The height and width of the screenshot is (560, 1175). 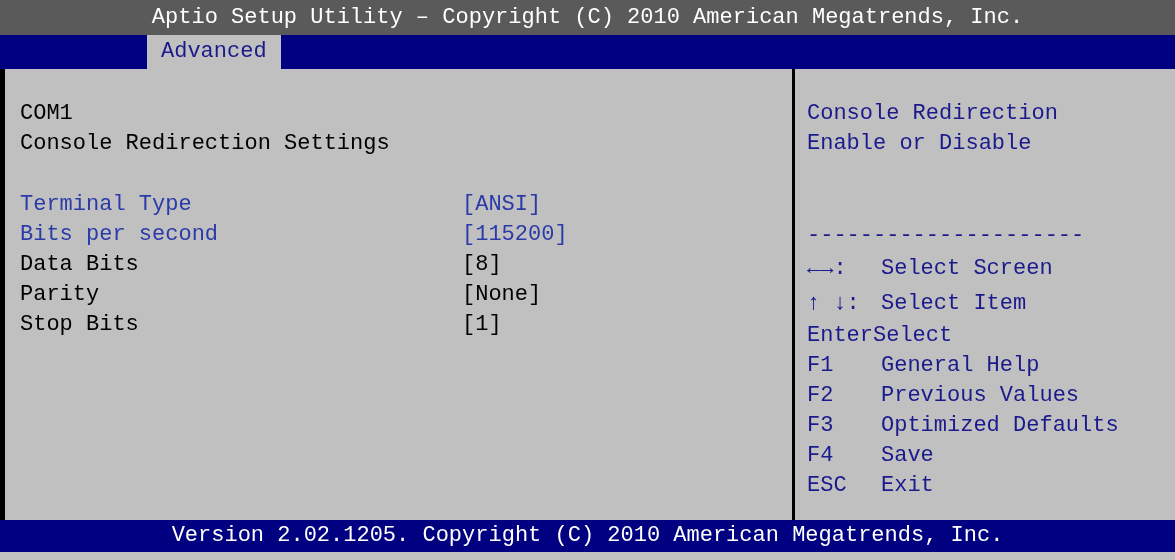 I want to click on version-text: Version 2.02.1205. Copyright (C) 2010 American Megatrends, Inc., so click(x=587, y=536).